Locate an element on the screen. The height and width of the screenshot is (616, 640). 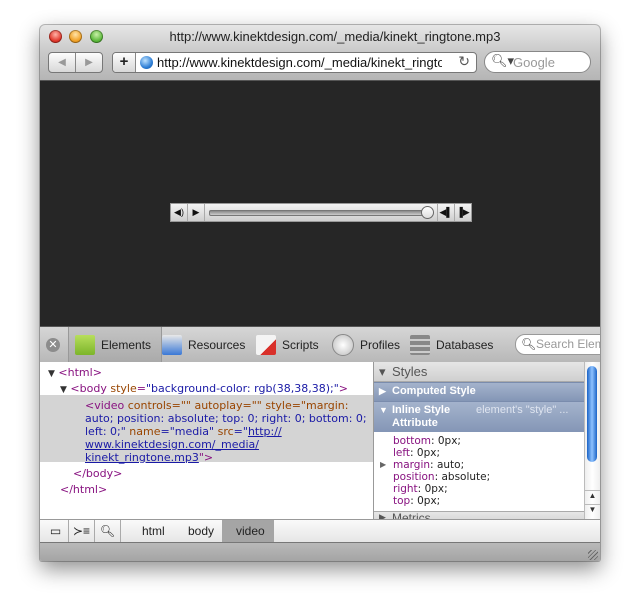
globe-icon is located at coordinates (146, 62).